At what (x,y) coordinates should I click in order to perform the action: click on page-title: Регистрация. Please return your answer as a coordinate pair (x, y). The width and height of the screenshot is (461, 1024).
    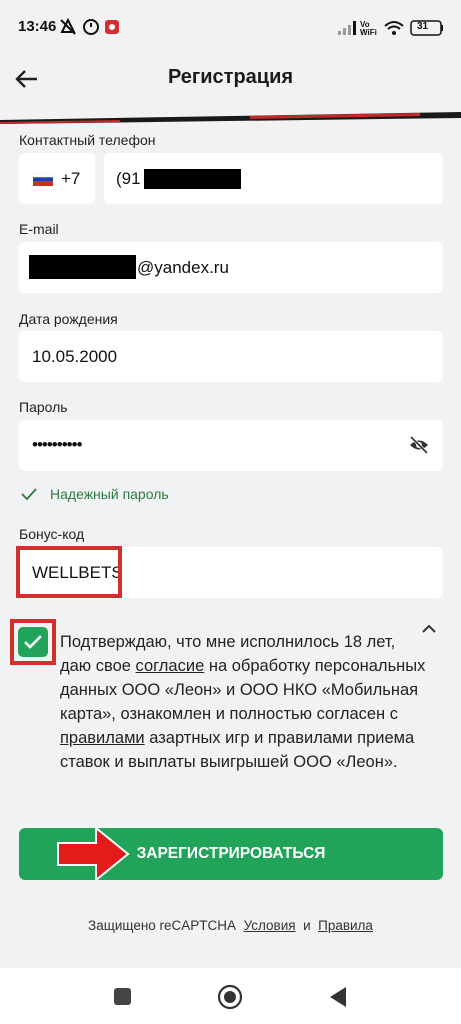
    Looking at the image, I should click on (230, 77).